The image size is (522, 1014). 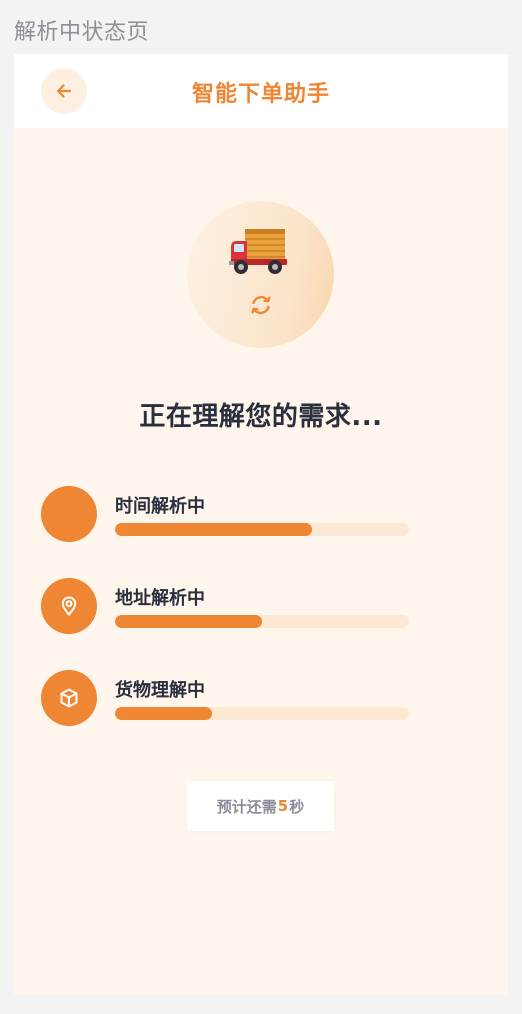 What do you see at coordinates (261, 305) in the screenshot?
I see `loading-spinner-icon` at bounding box center [261, 305].